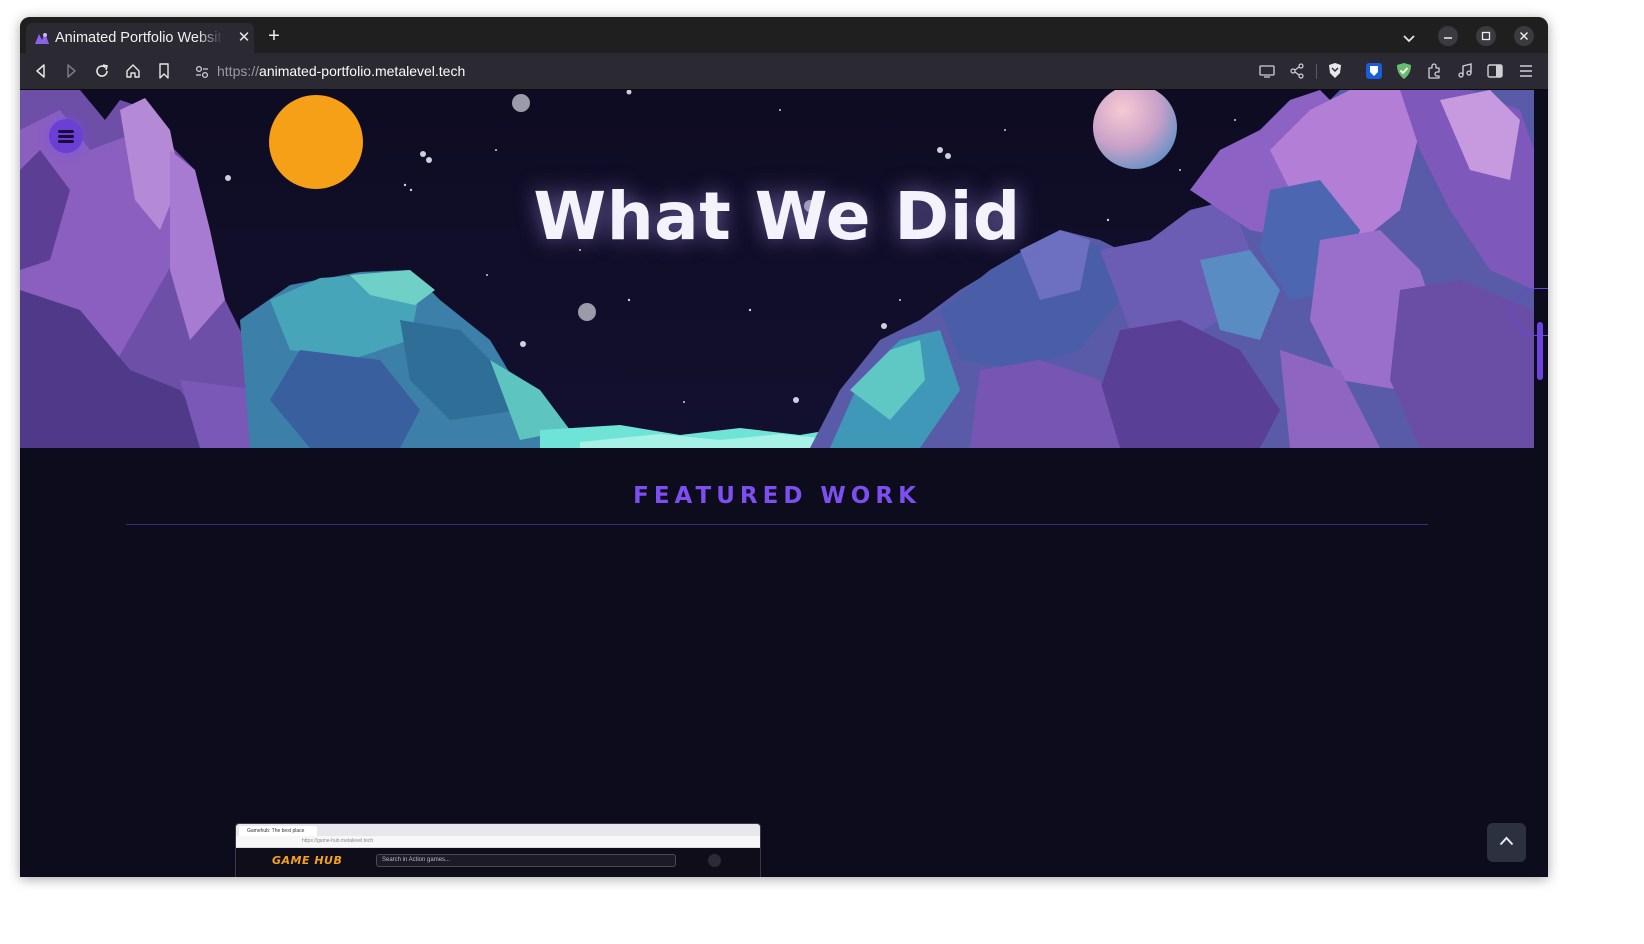  What do you see at coordinates (133, 71) in the screenshot?
I see `home-icon` at bounding box center [133, 71].